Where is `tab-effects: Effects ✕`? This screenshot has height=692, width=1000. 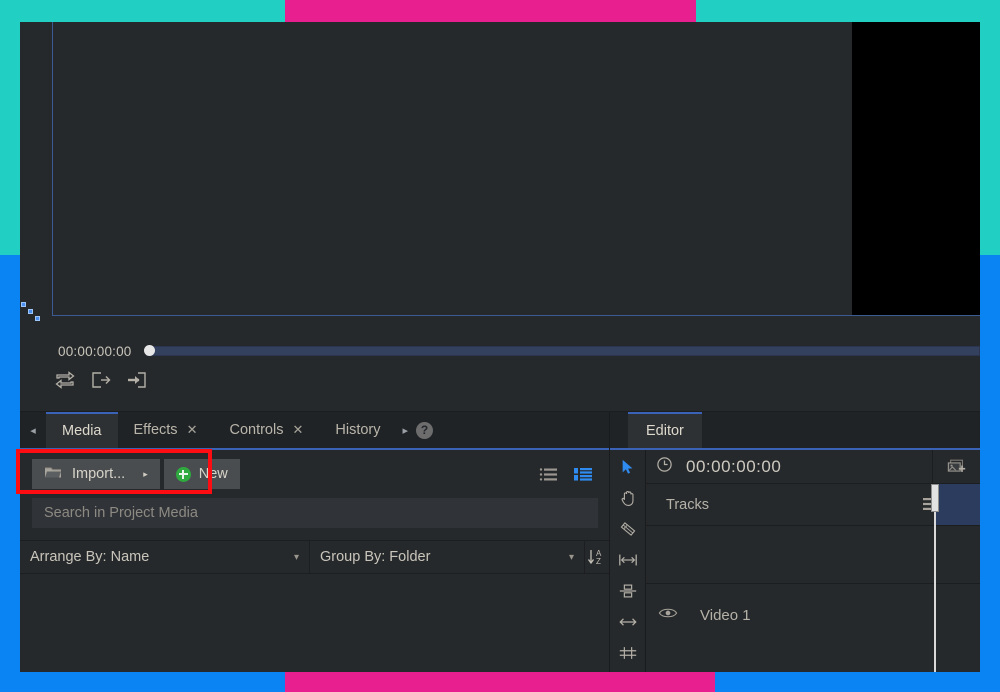
tab-effects: Effects ✕ is located at coordinates (166, 430).